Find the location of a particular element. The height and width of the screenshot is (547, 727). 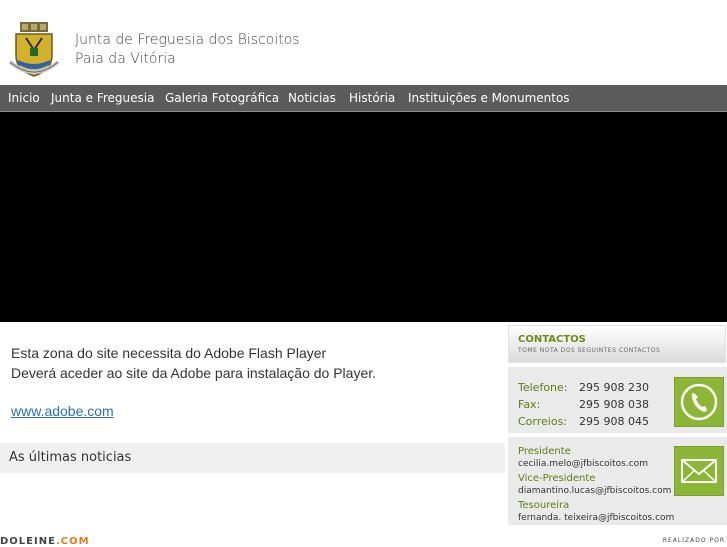

latest-news-bar: As últimas noticias is located at coordinates (252, 458).